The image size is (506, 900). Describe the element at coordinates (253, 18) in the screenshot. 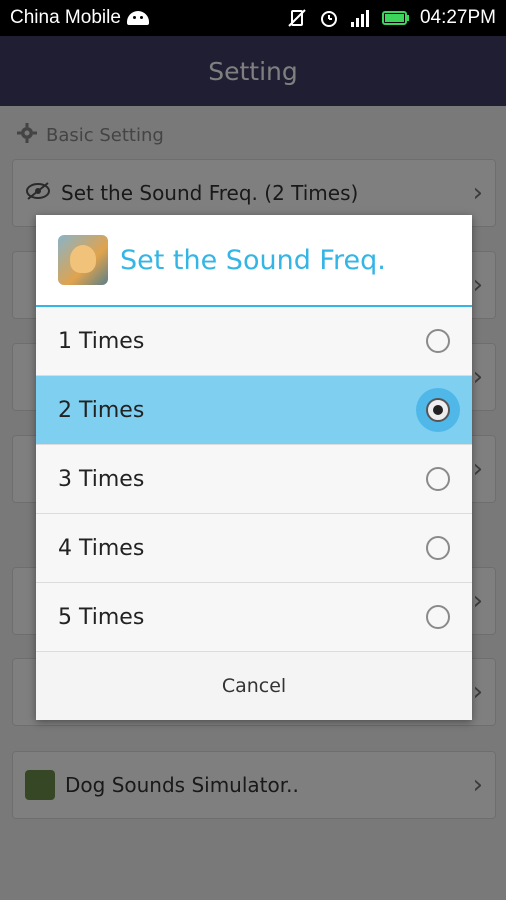

I see `status-bar: China Mobile 04:27PM` at that location.